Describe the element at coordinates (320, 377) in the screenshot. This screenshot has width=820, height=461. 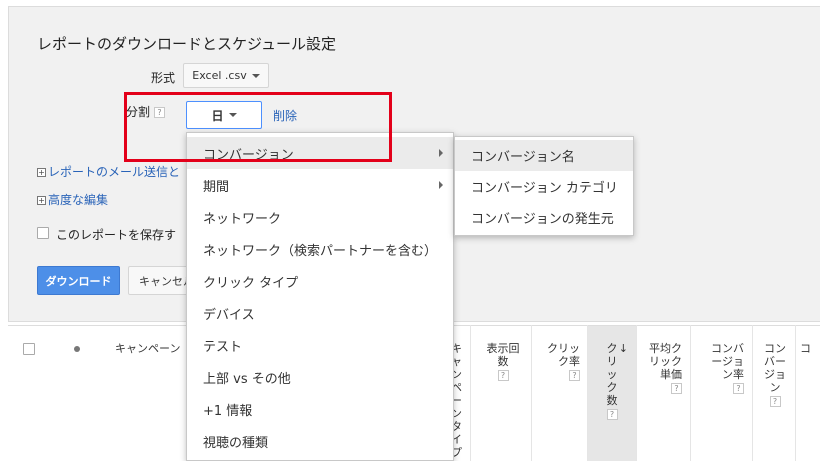
I see `menu-item-top-vs-other: 上部 vs その他` at that location.